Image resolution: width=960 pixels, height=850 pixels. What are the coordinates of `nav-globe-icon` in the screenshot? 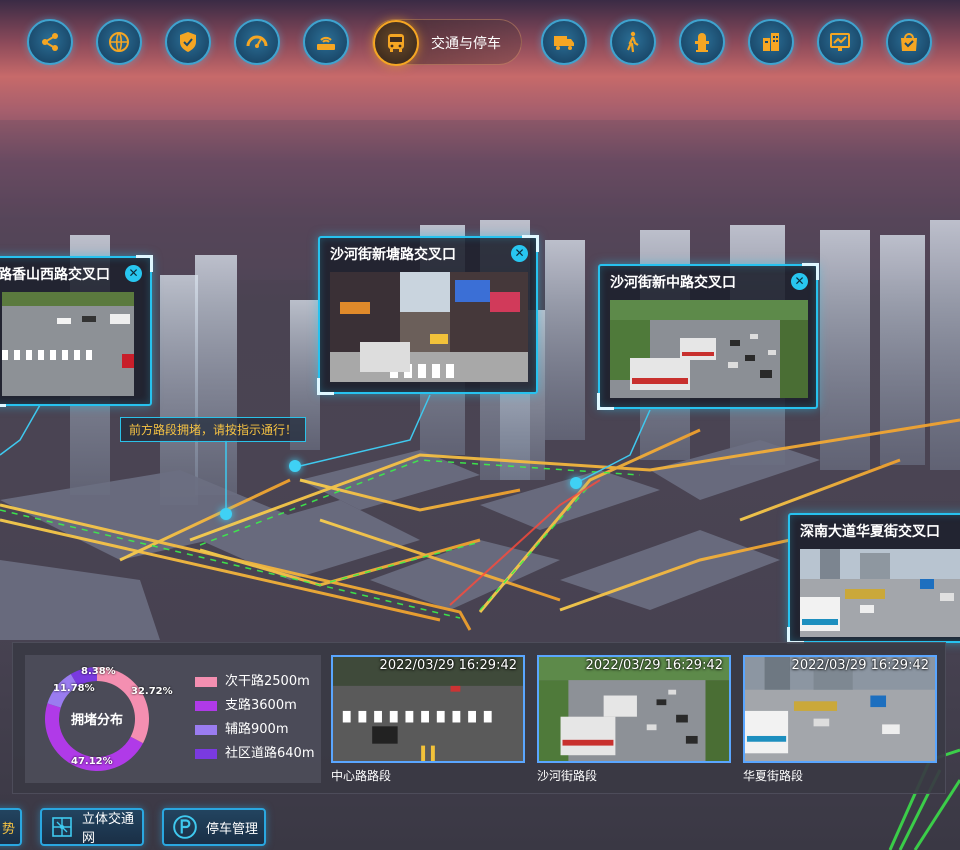 It's located at (119, 42).